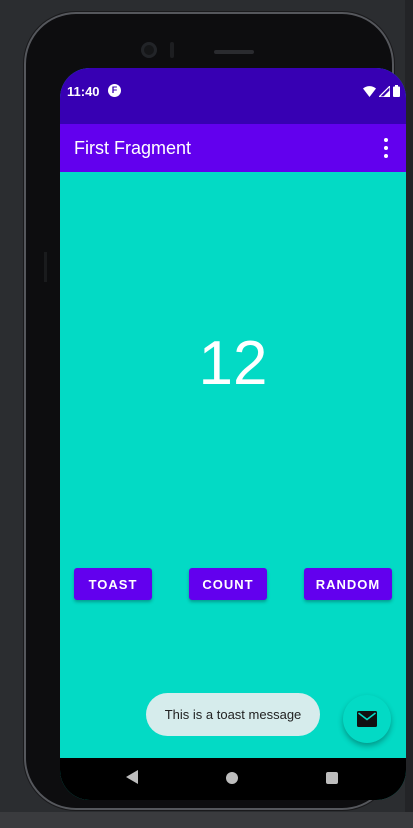  What do you see at coordinates (45, 267) in the screenshot?
I see `side-button-left` at bounding box center [45, 267].